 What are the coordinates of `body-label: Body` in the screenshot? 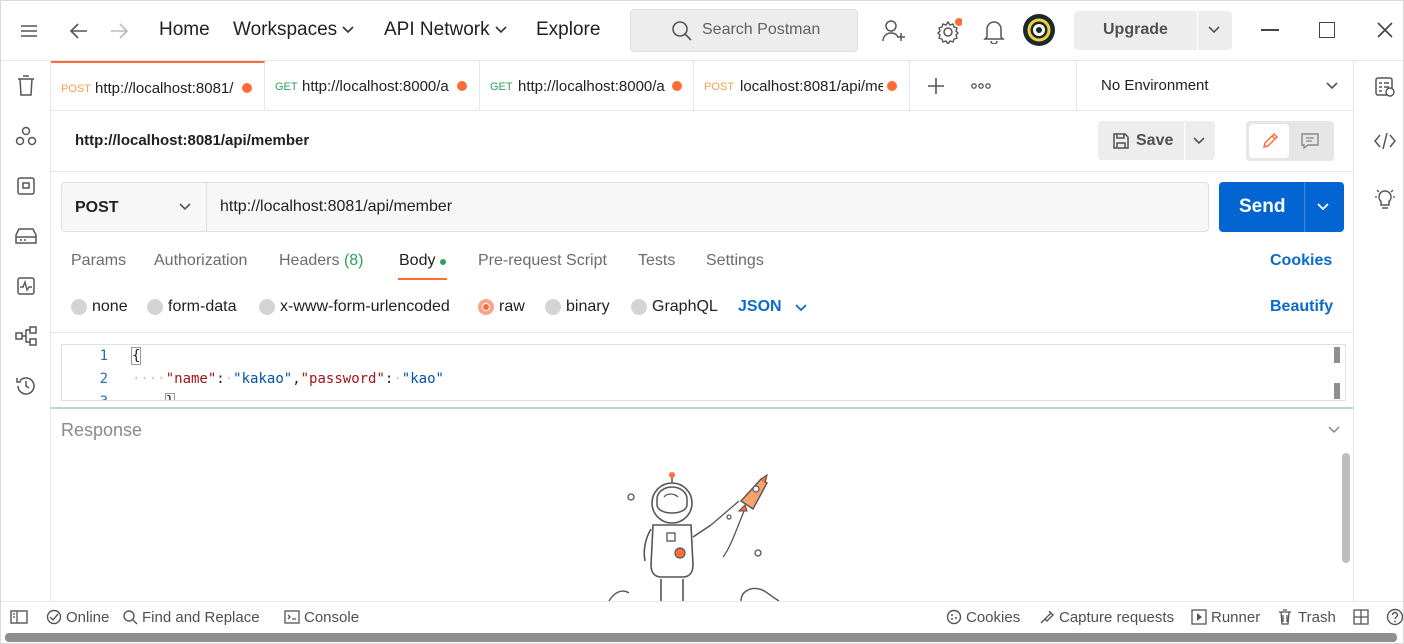 It's located at (417, 260).